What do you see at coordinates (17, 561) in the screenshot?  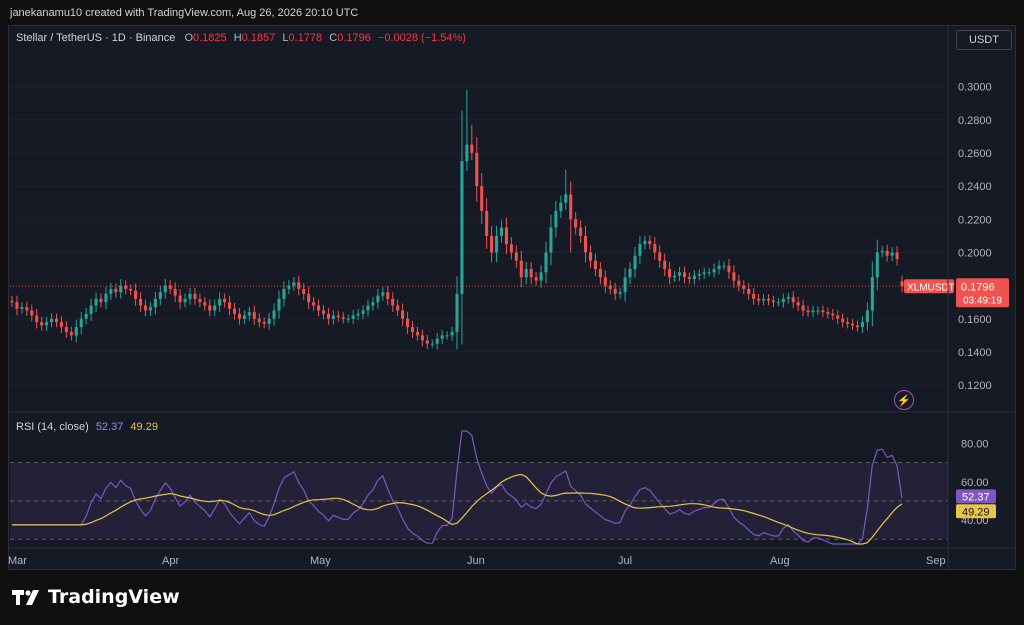 I see `time-tick-label: Mar` at bounding box center [17, 561].